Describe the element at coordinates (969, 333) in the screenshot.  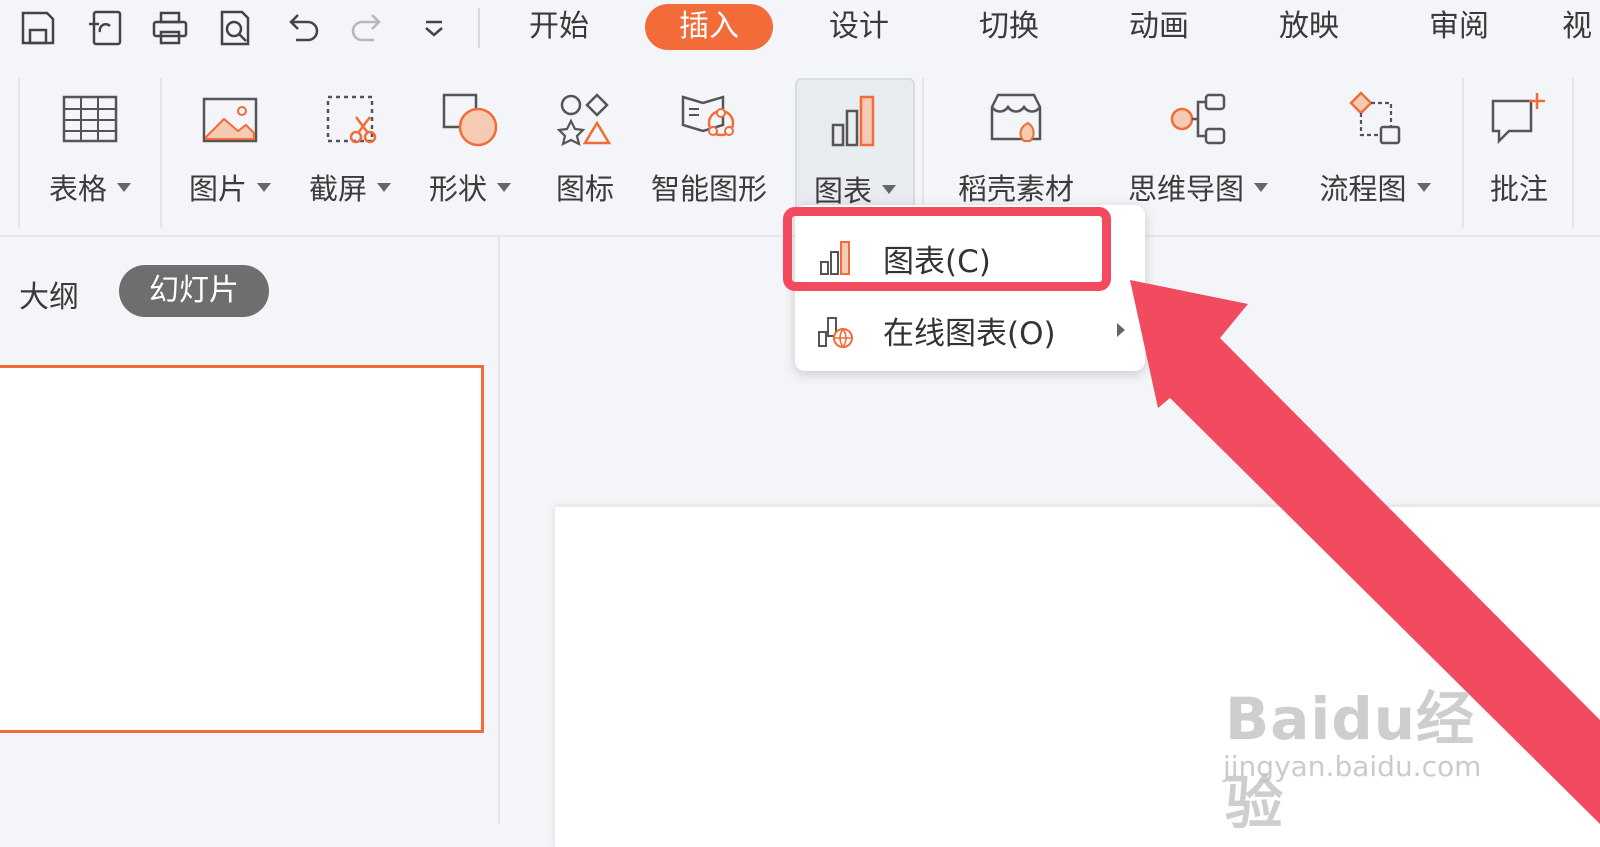
I see `menu-item-online-chart-label: 在线图表(O)` at that location.